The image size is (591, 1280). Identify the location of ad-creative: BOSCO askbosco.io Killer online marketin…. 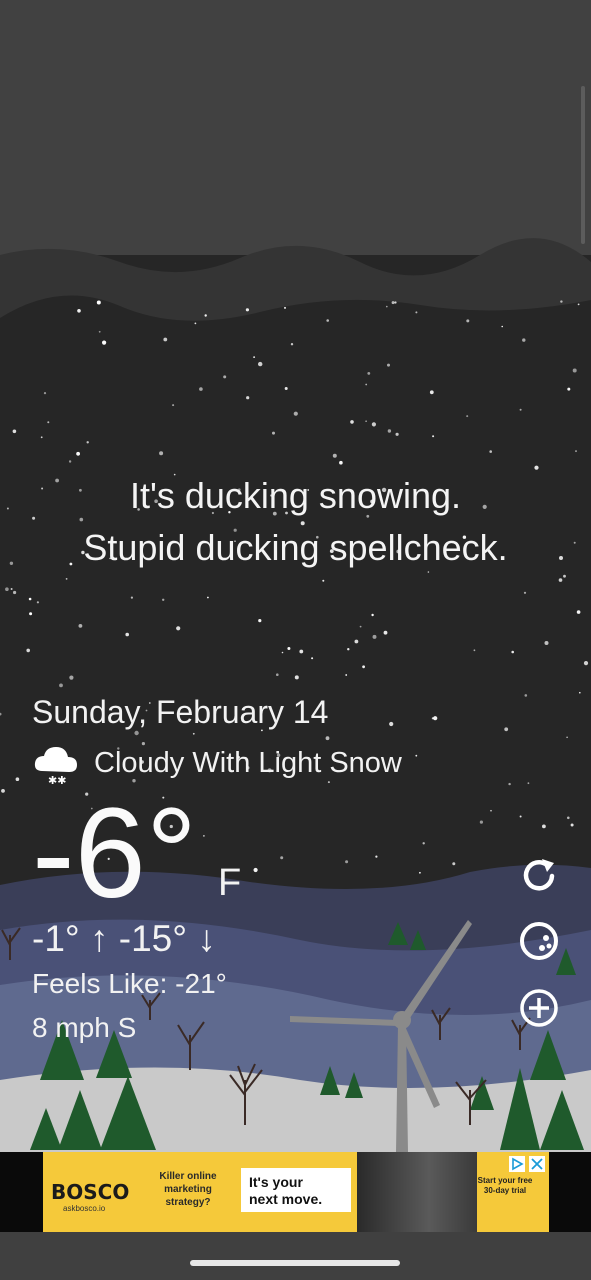
(296, 1192).